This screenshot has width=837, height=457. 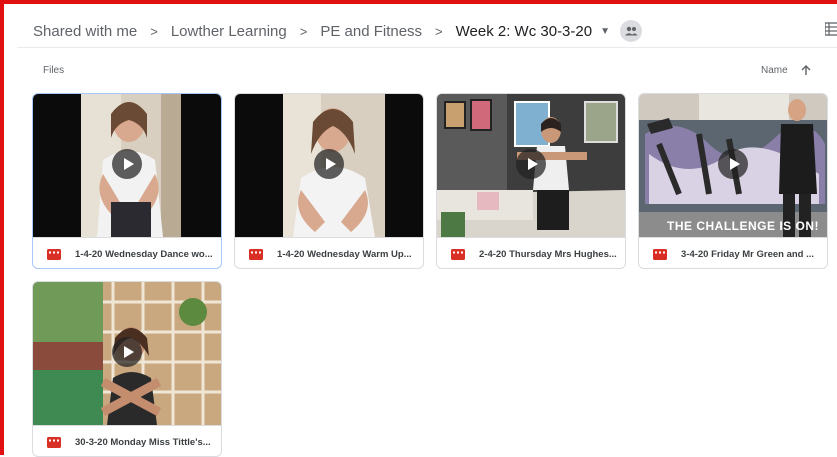 What do you see at coordinates (85, 31) in the screenshot?
I see `breadcrumb-shared-with-me: Shared with me` at bounding box center [85, 31].